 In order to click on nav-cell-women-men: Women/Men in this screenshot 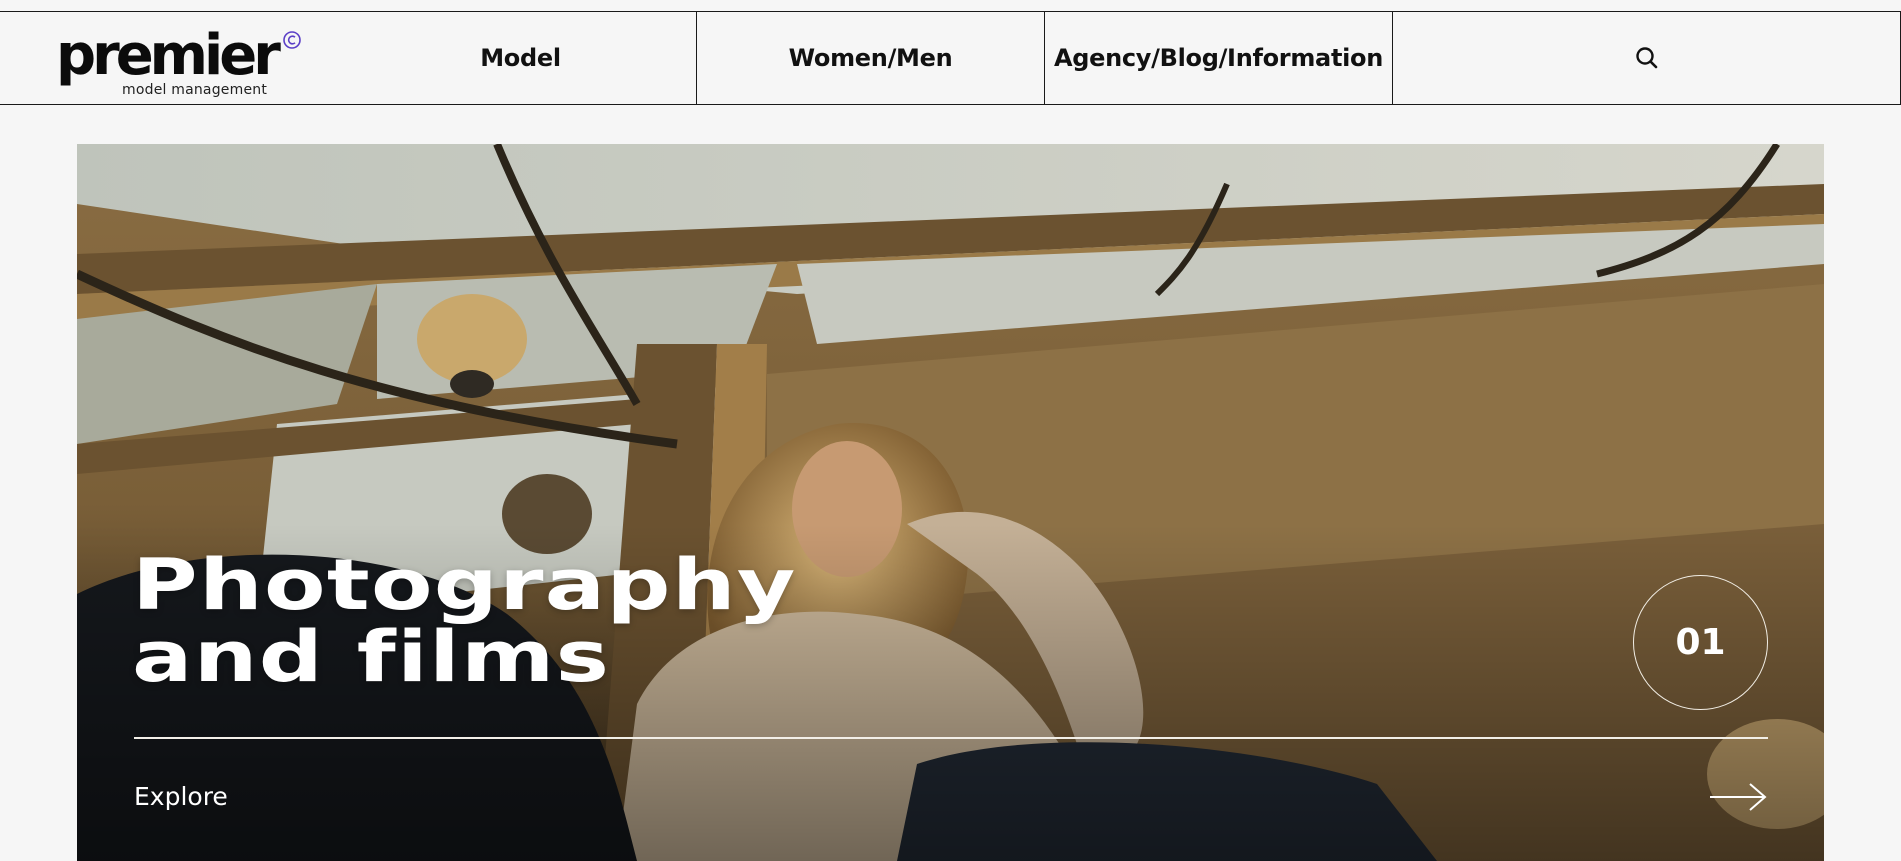, I will do `click(871, 58)`.